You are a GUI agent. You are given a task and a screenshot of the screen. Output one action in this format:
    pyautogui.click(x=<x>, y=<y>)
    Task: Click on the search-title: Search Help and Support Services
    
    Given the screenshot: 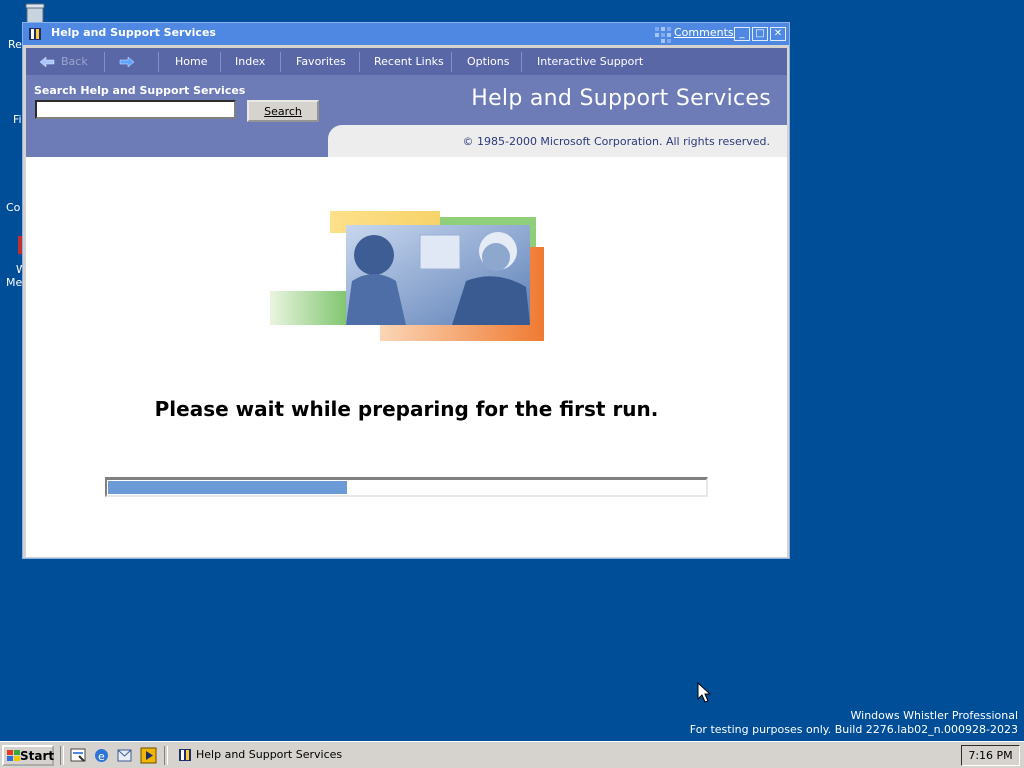 What is the action you would take?
    pyautogui.click(x=140, y=90)
    